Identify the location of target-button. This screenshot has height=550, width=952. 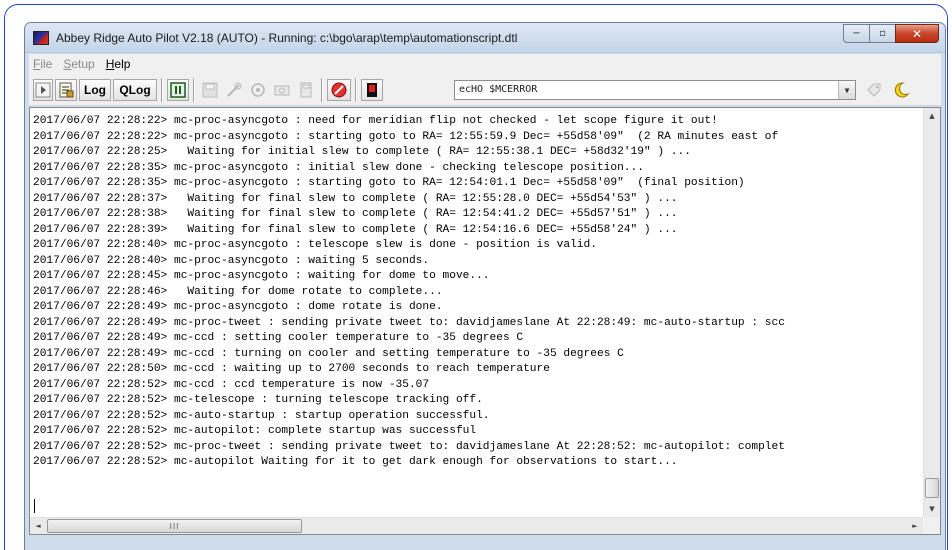
(258, 90).